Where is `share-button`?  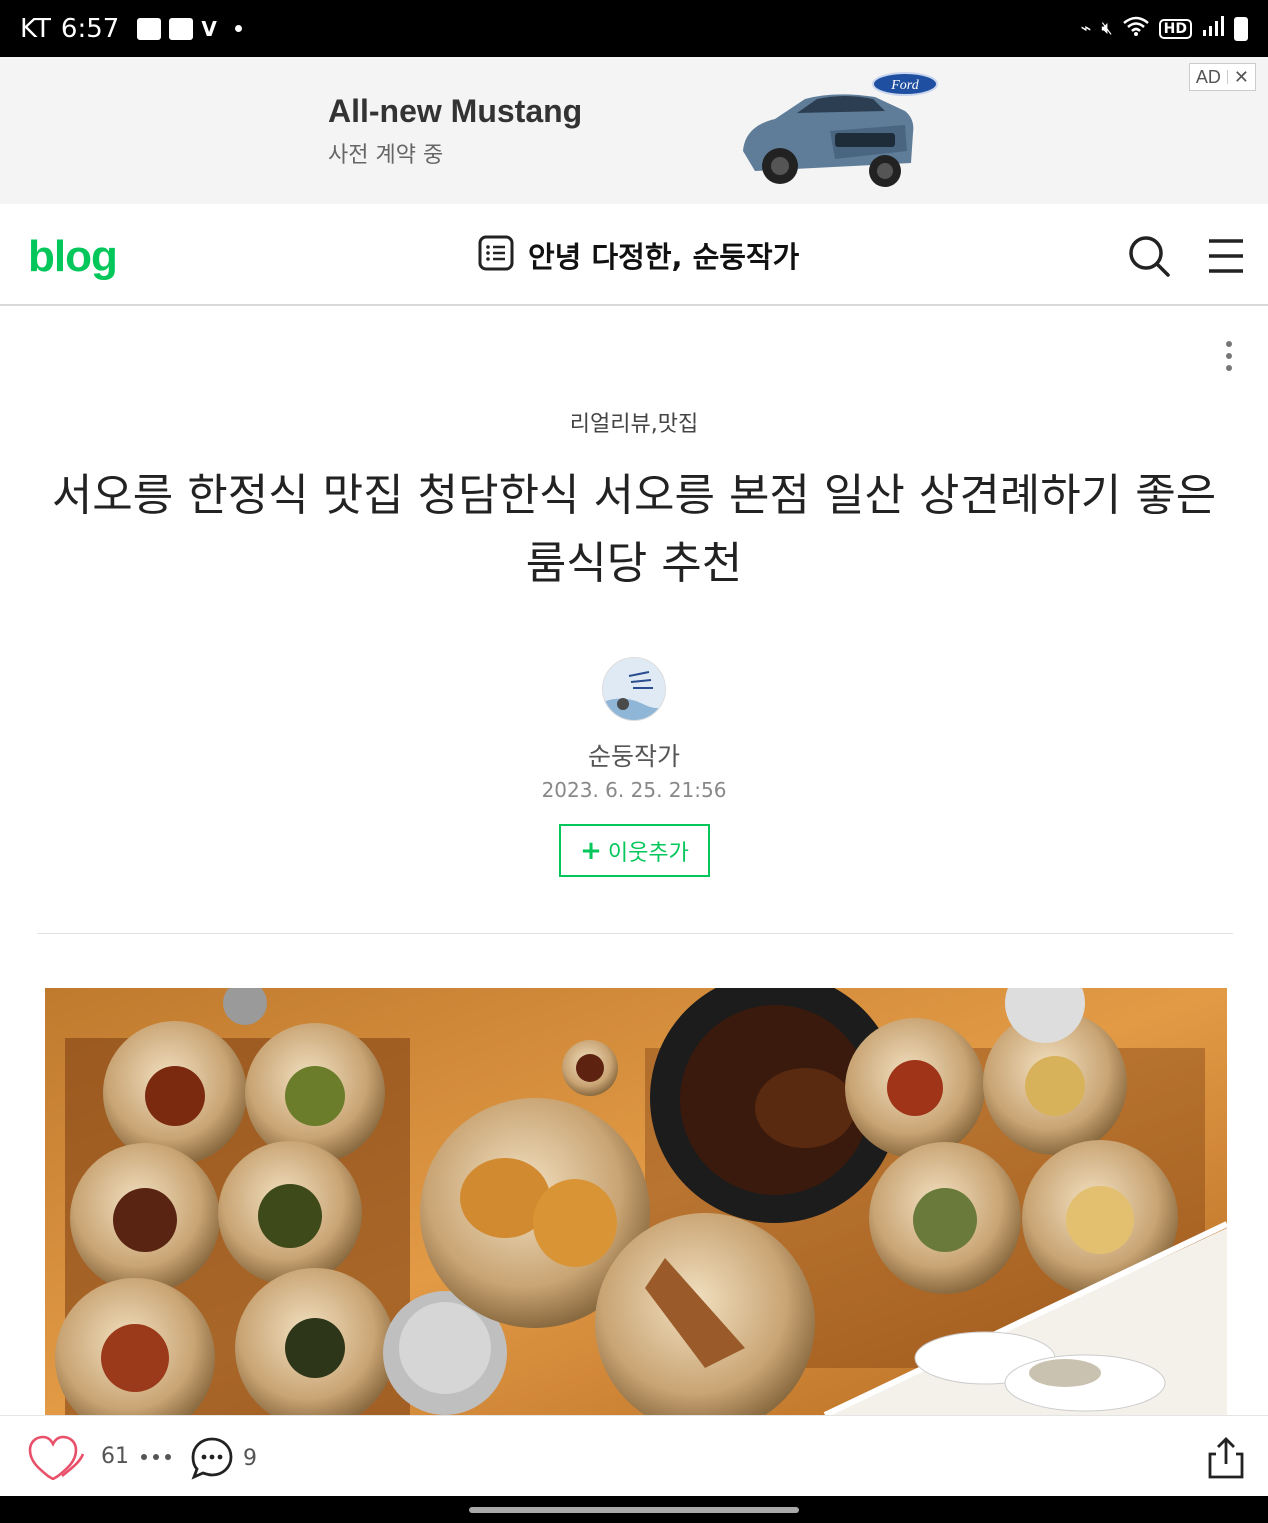 share-button is located at coordinates (1226, 1458).